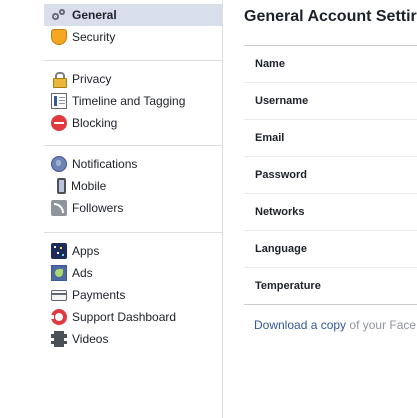 This screenshot has height=418, width=417. What do you see at coordinates (270, 64) in the screenshot?
I see `settings-row-label: Name` at bounding box center [270, 64].